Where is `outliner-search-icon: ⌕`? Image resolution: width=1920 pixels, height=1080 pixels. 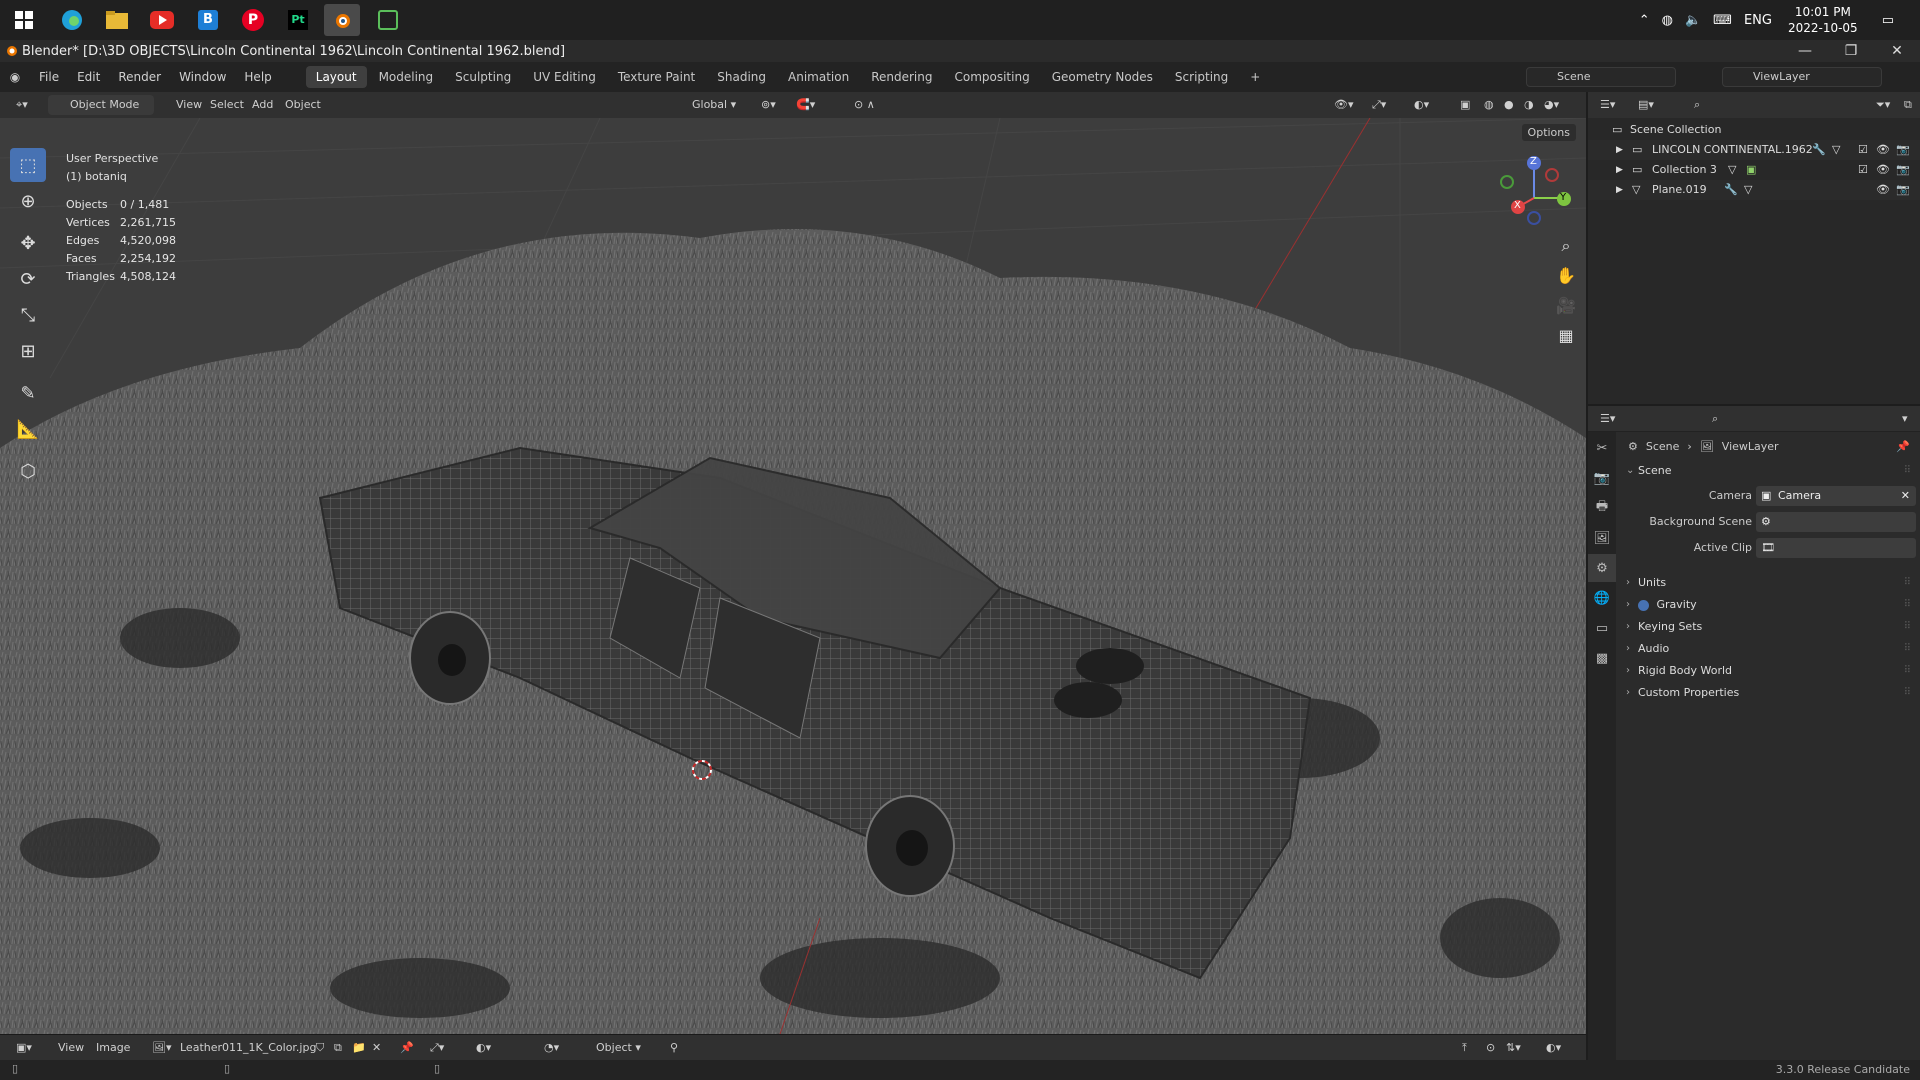 outliner-search-icon: ⌕ is located at coordinates (1697, 105).